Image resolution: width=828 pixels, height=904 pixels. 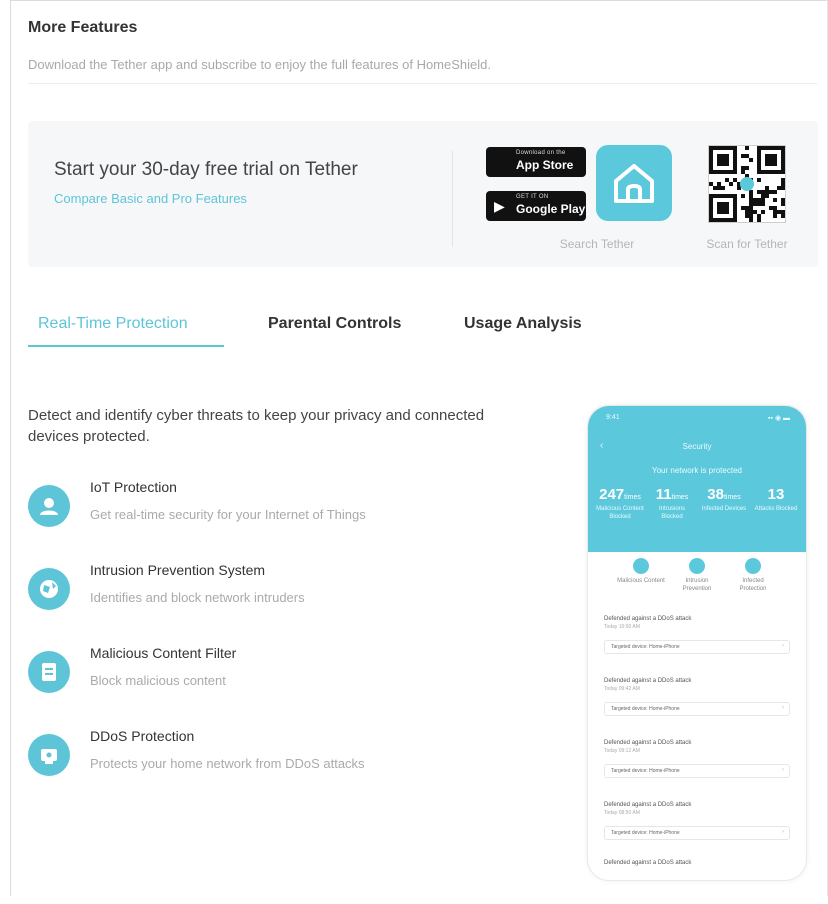 I want to click on search-tether-label: Search Tether, so click(x=597, y=244).